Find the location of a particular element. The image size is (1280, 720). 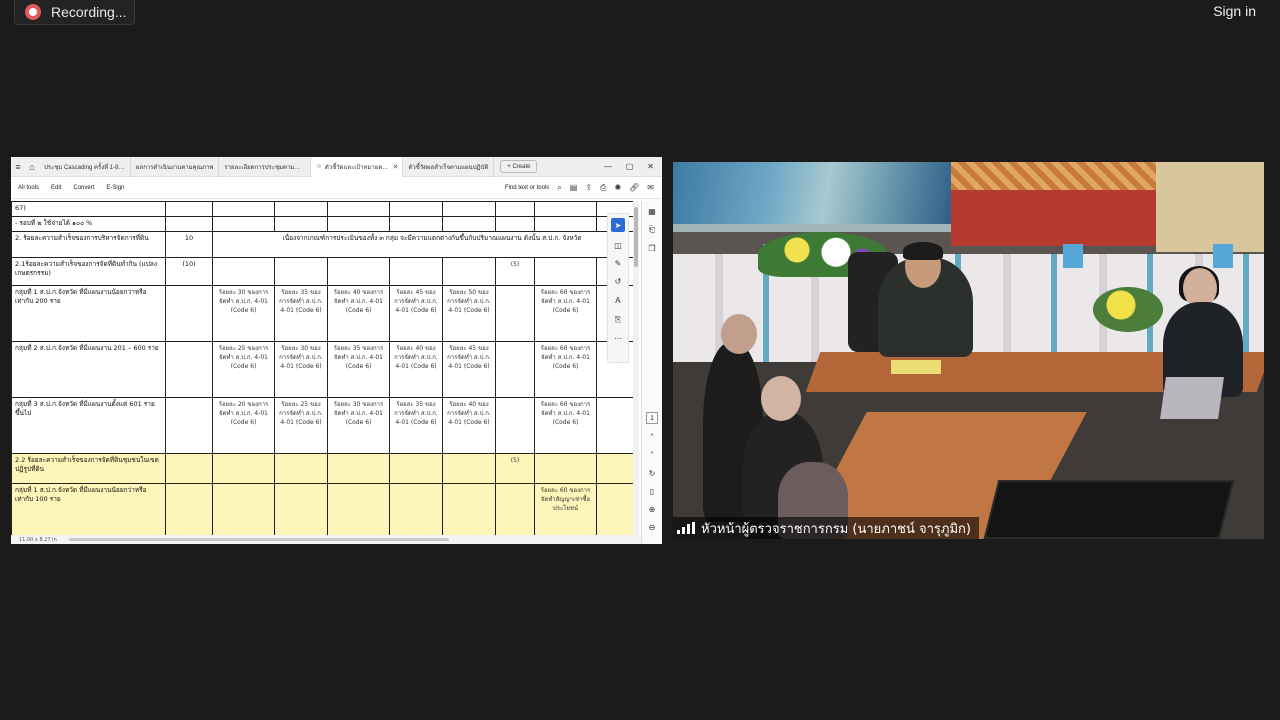

zoom-in-icon: ⊕ is located at coordinates (652, 509).